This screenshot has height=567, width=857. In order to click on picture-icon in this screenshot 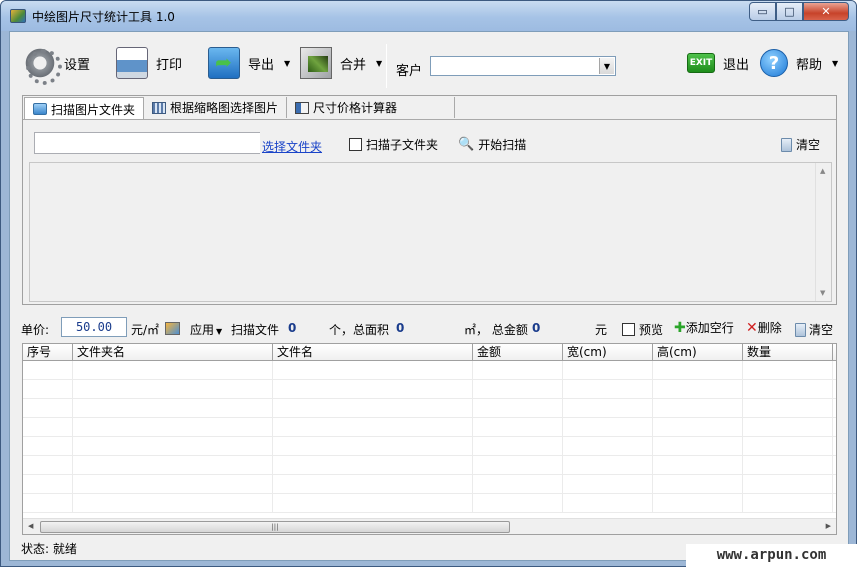, I will do `click(172, 328)`.